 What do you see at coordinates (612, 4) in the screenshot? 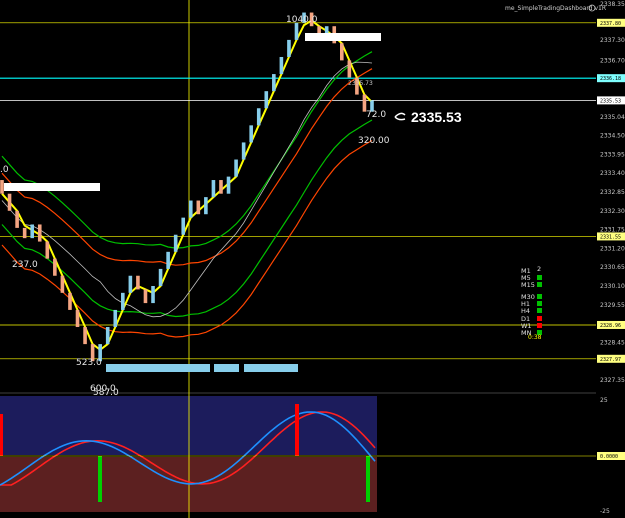
I see `price-axis-label: 2338.35` at bounding box center [612, 4].